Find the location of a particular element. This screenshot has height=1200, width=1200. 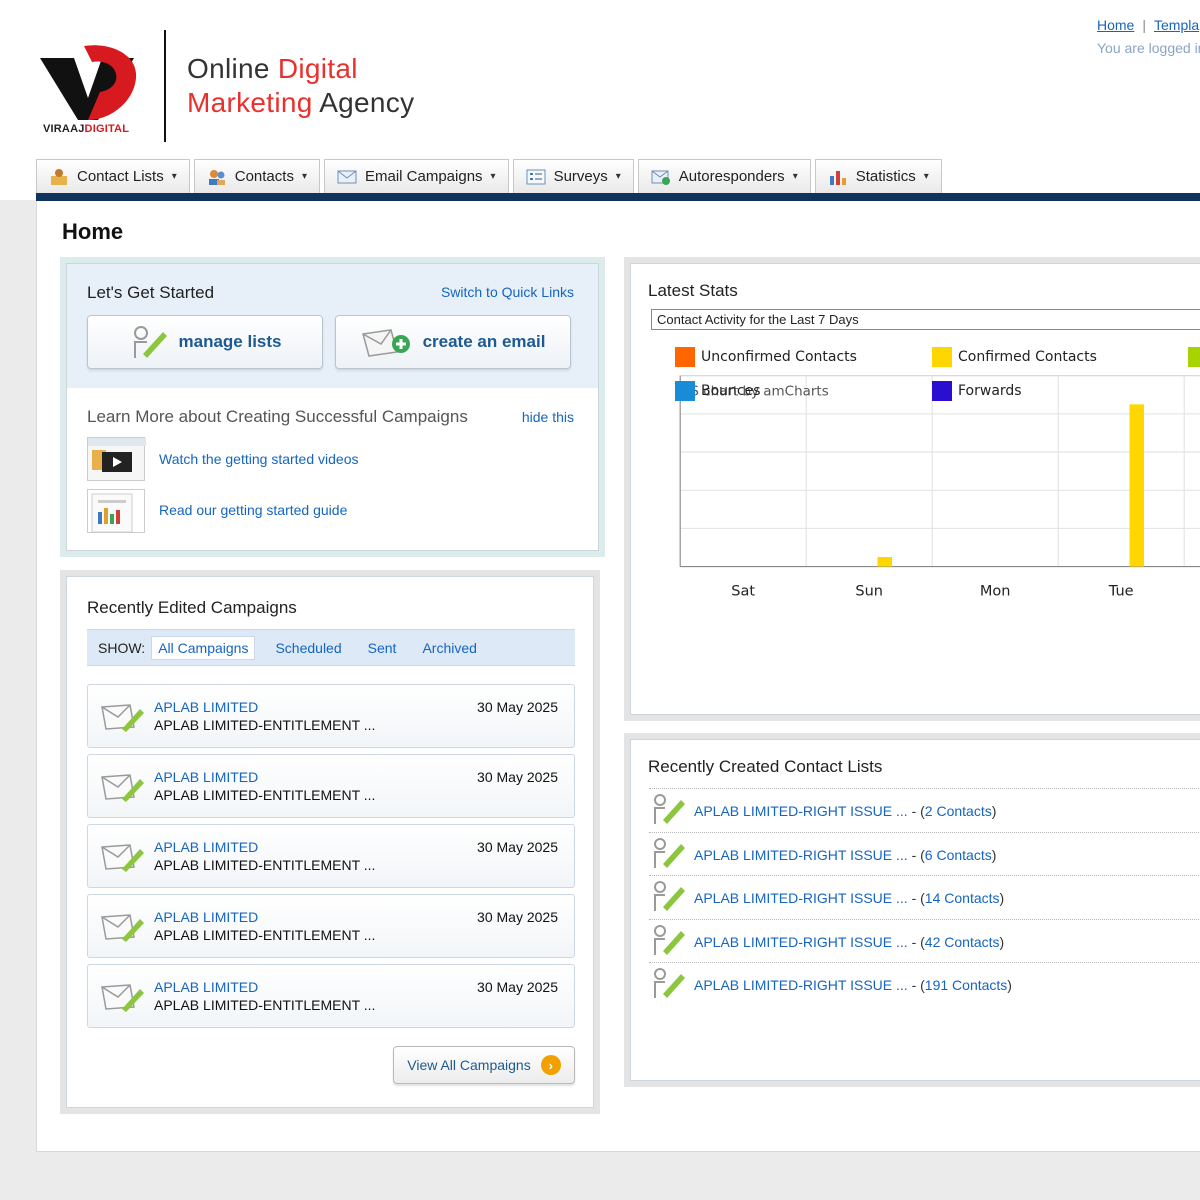

nav-statistics: Statistics ▾ is located at coordinates (878, 176).